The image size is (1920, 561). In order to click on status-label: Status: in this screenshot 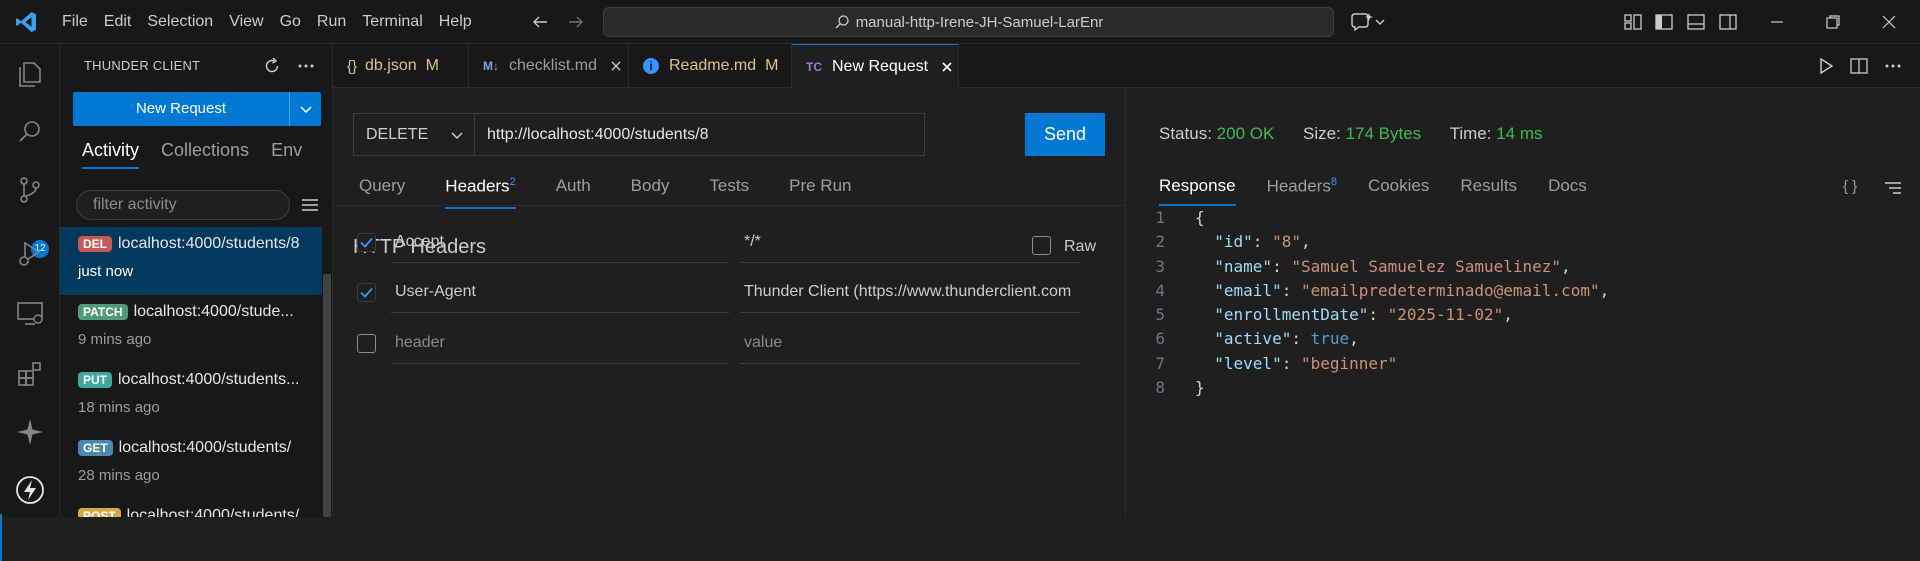, I will do `click(1185, 133)`.